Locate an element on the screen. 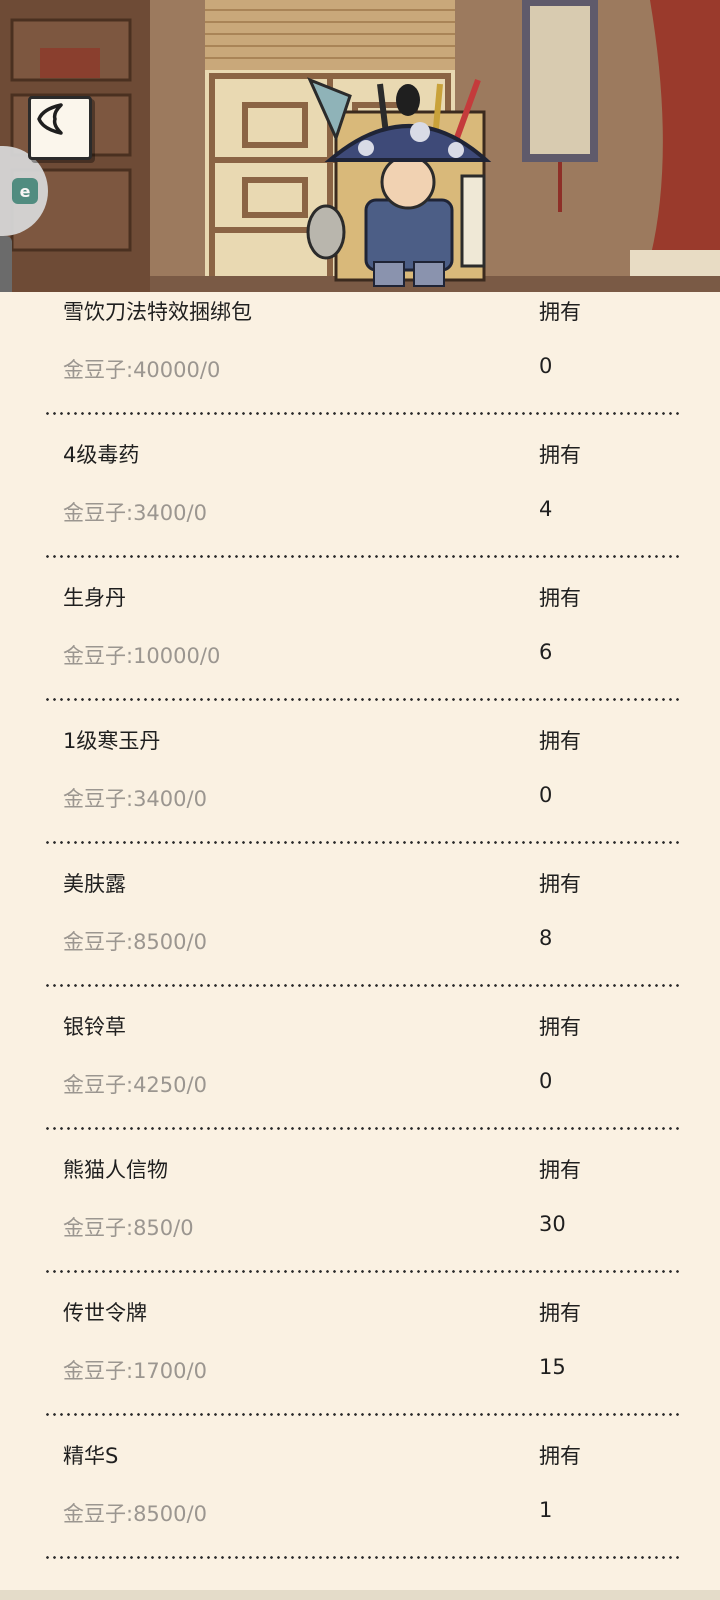 The width and height of the screenshot is (720, 1600). list-item: 美肤露 拥有 金豆子:8500/0 8 is located at coordinates (360, 931).